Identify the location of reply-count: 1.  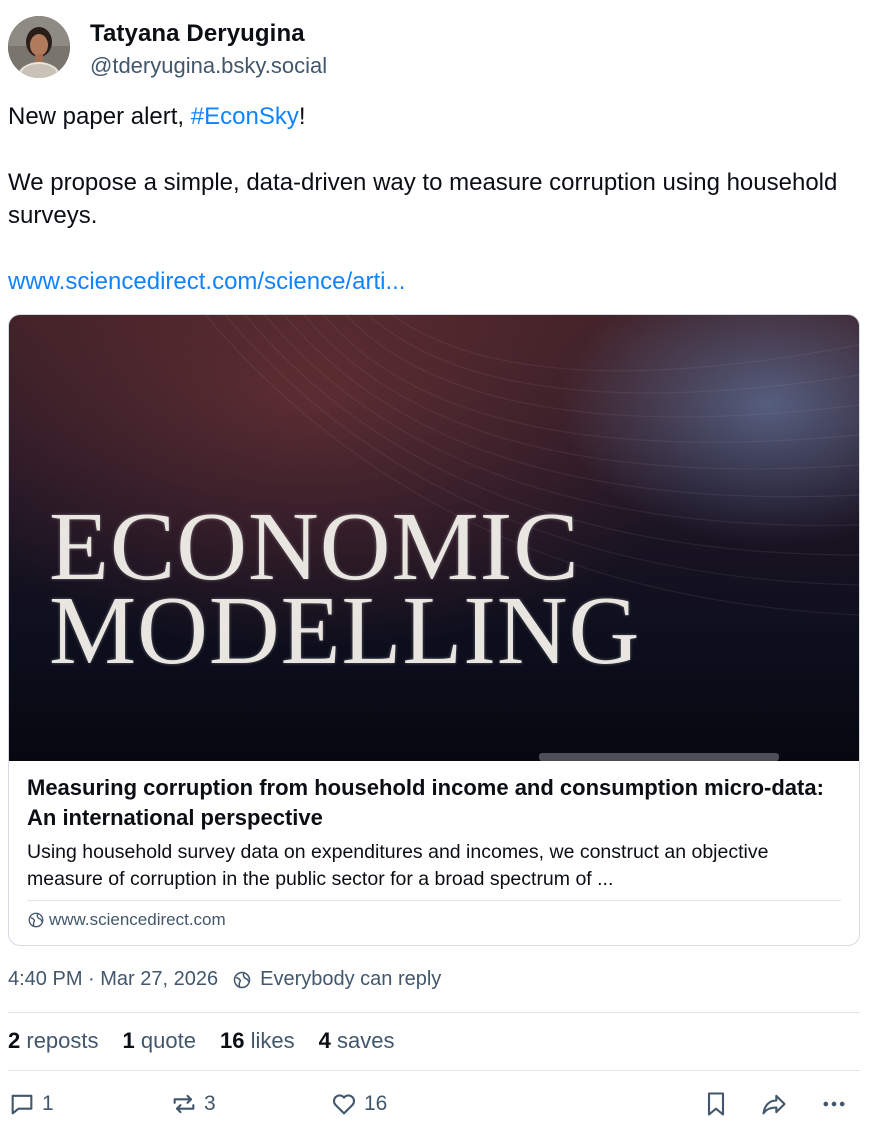
(48, 1103).